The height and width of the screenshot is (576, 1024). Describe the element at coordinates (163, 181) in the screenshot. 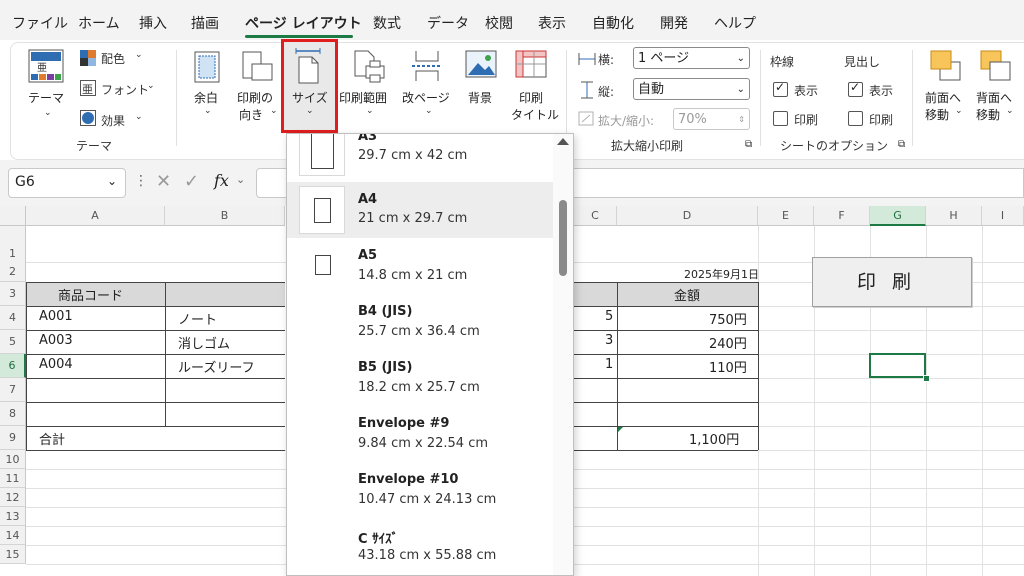

I see `cancel-icon: ✕` at that location.